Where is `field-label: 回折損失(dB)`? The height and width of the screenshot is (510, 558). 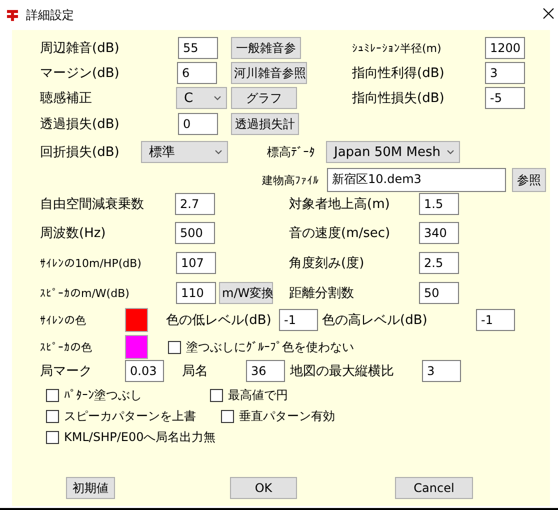 field-label: 回折損失(dB) is located at coordinates (80, 152).